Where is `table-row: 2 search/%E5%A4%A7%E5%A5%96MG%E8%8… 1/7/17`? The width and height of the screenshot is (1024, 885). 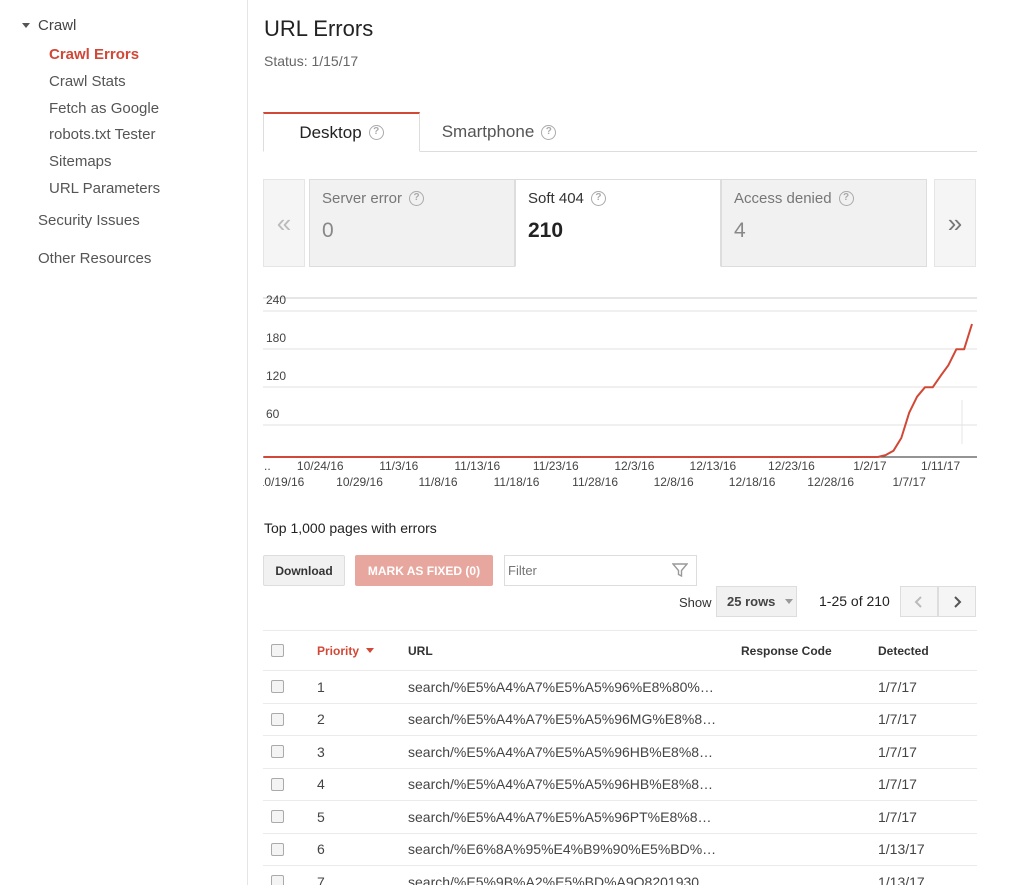
table-row: 2 search/%E5%A4%A7%E5%A5%96MG%E8%8… 1/7/17 is located at coordinates (620, 720).